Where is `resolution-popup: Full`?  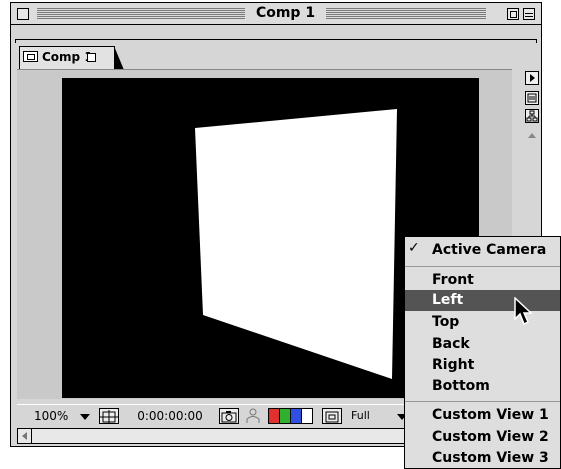
resolution-popup: Full is located at coordinates (378, 416).